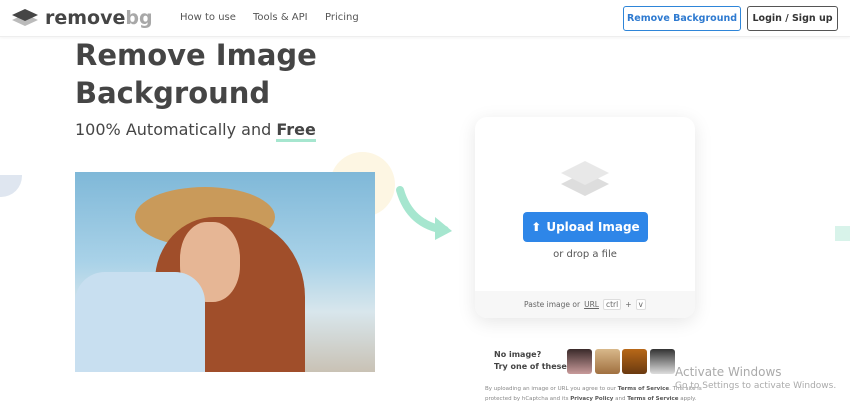 This screenshot has width=850, height=413. What do you see at coordinates (579, 361) in the screenshot?
I see `sample-woman` at bounding box center [579, 361].